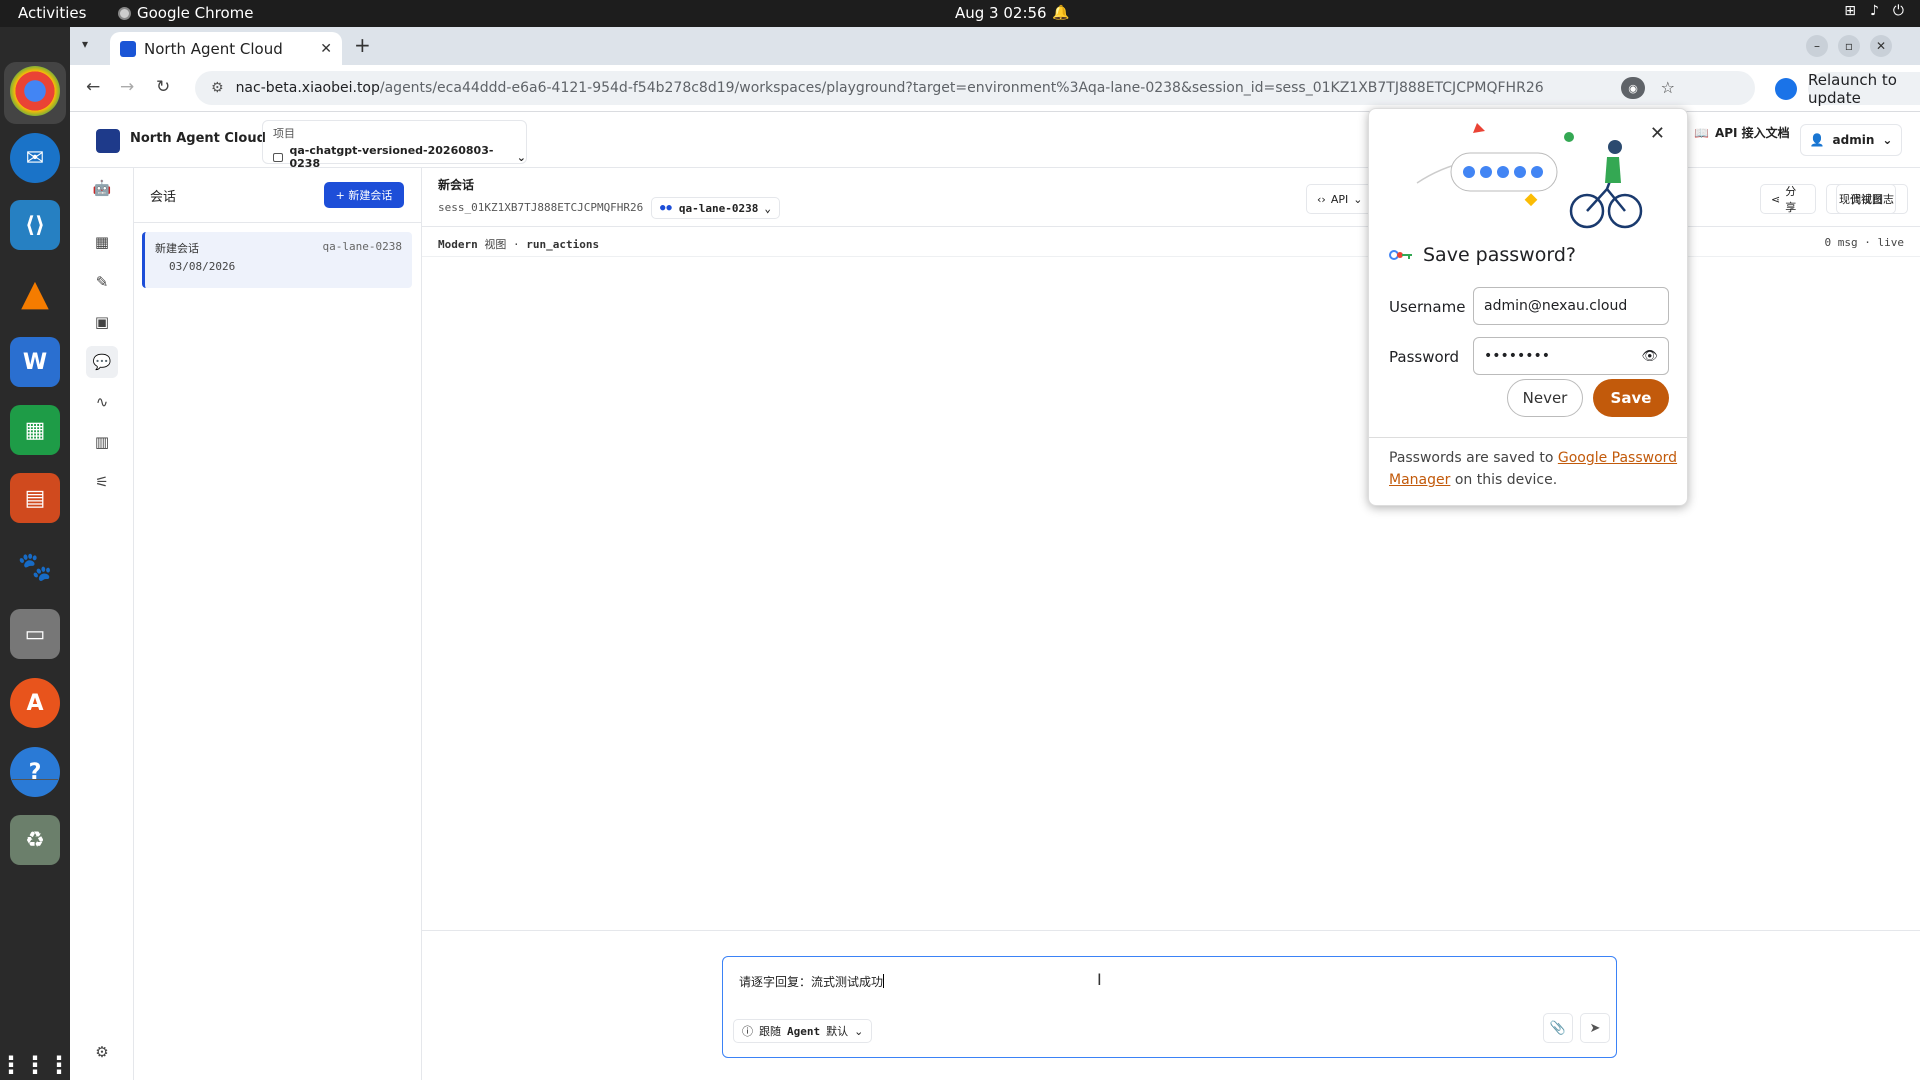 This screenshot has width=1920, height=1080. What do you see at coordinates (563, 244) in the screenshot?
I see `view-action: run_actions` at bounding box center [563, 244].